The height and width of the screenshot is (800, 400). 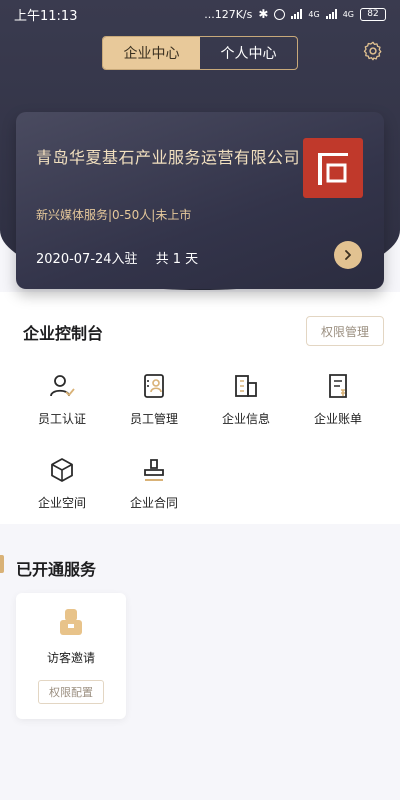 I want to click on console-item-label: 企业合同, so click(x=153, y=503).